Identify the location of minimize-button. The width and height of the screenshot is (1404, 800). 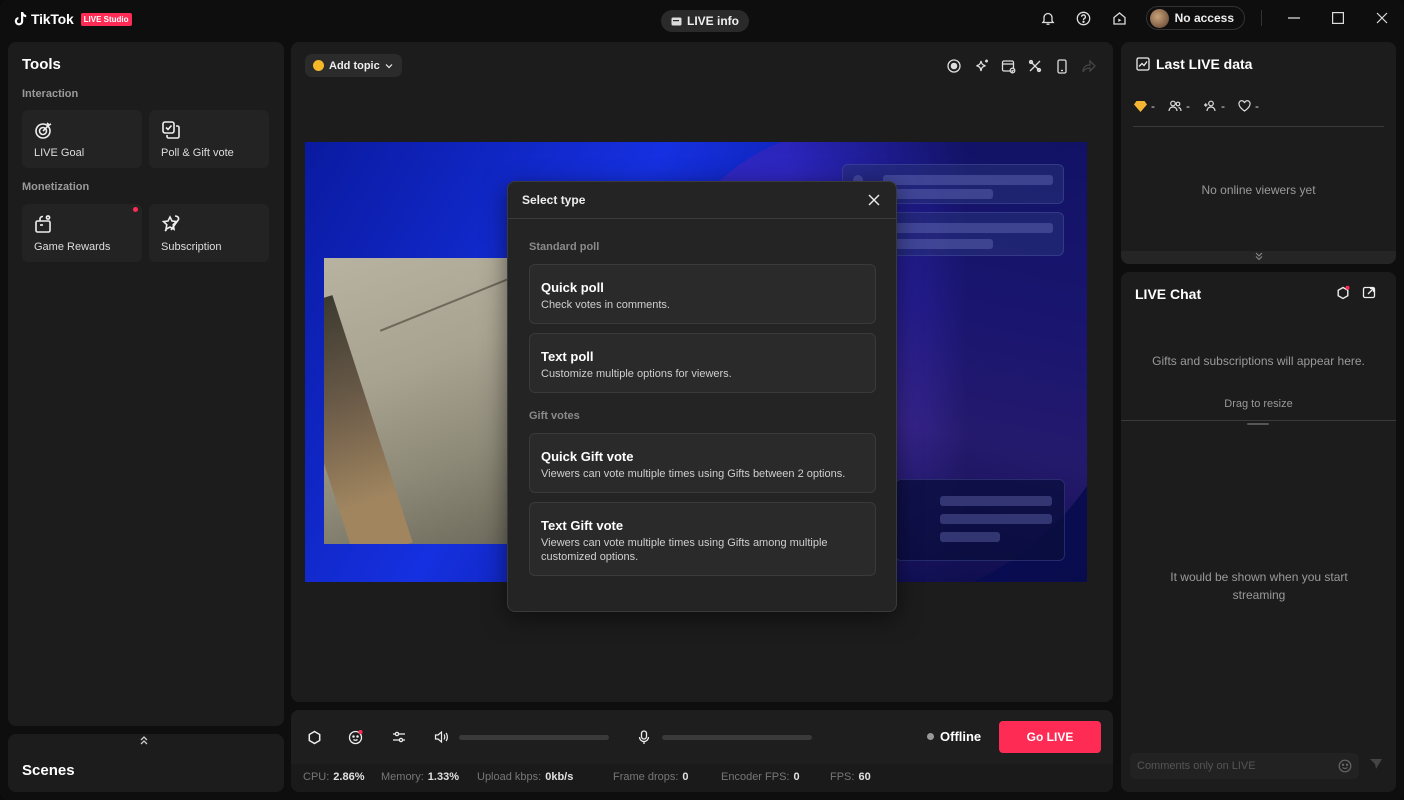
(1294, 18).